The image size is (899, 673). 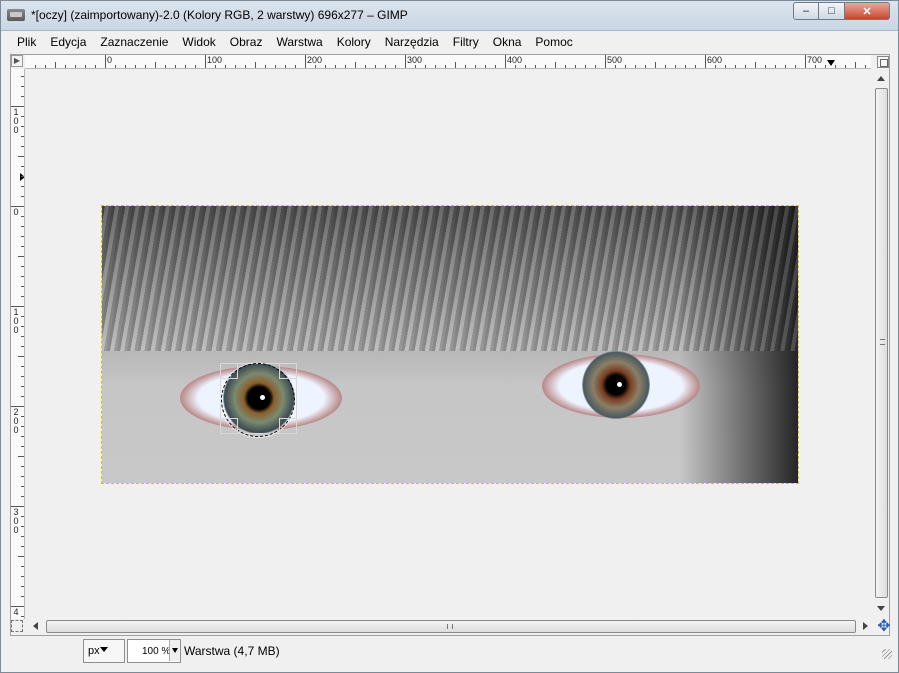 I want to click on zoom-to-window-icon, so click(x=883, y=62).